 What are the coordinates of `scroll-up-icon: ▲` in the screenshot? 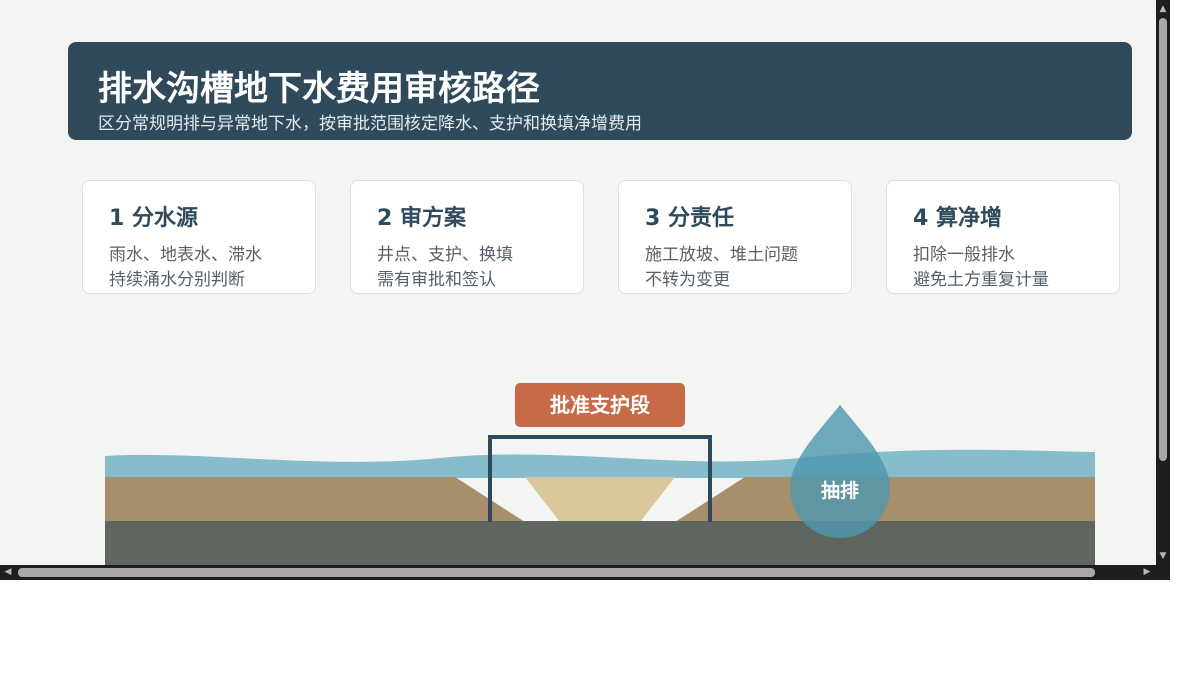 It's located at (1163, 9).